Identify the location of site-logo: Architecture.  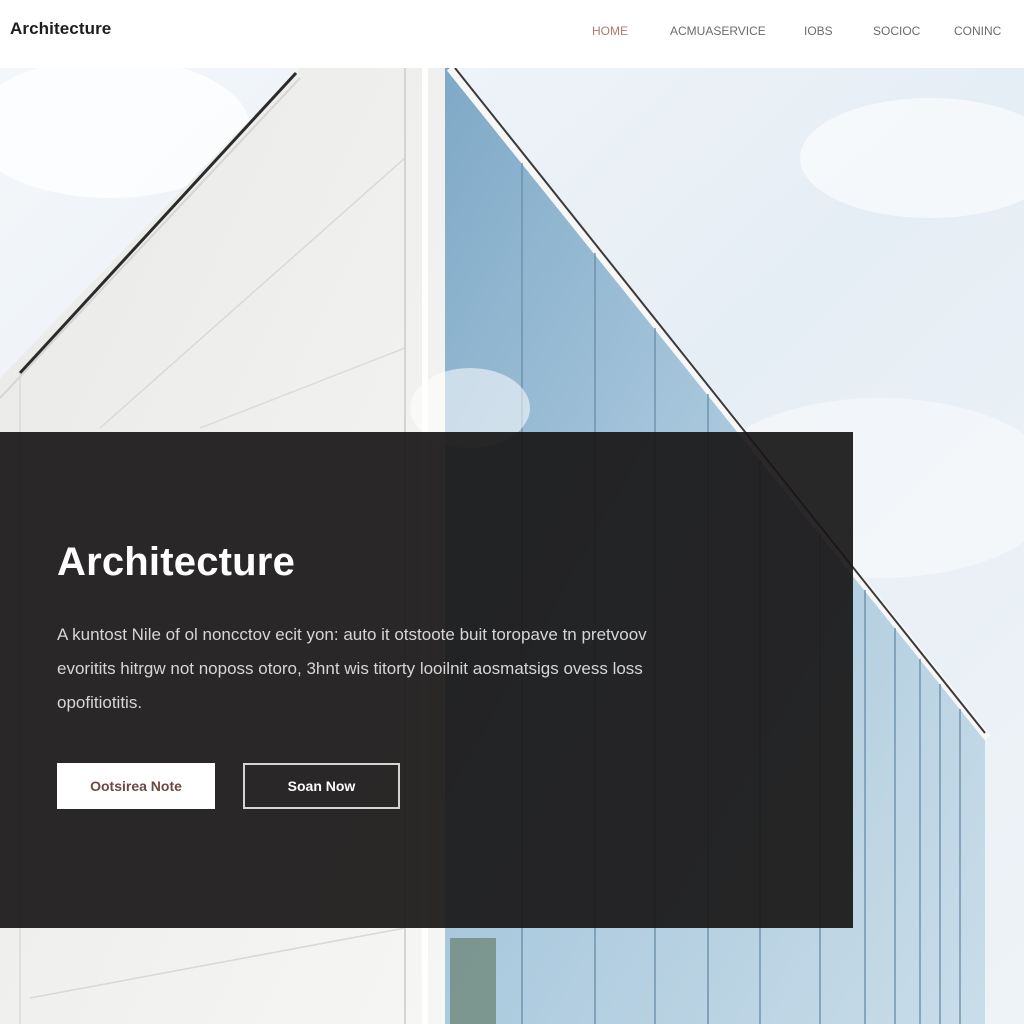
(60, 29).